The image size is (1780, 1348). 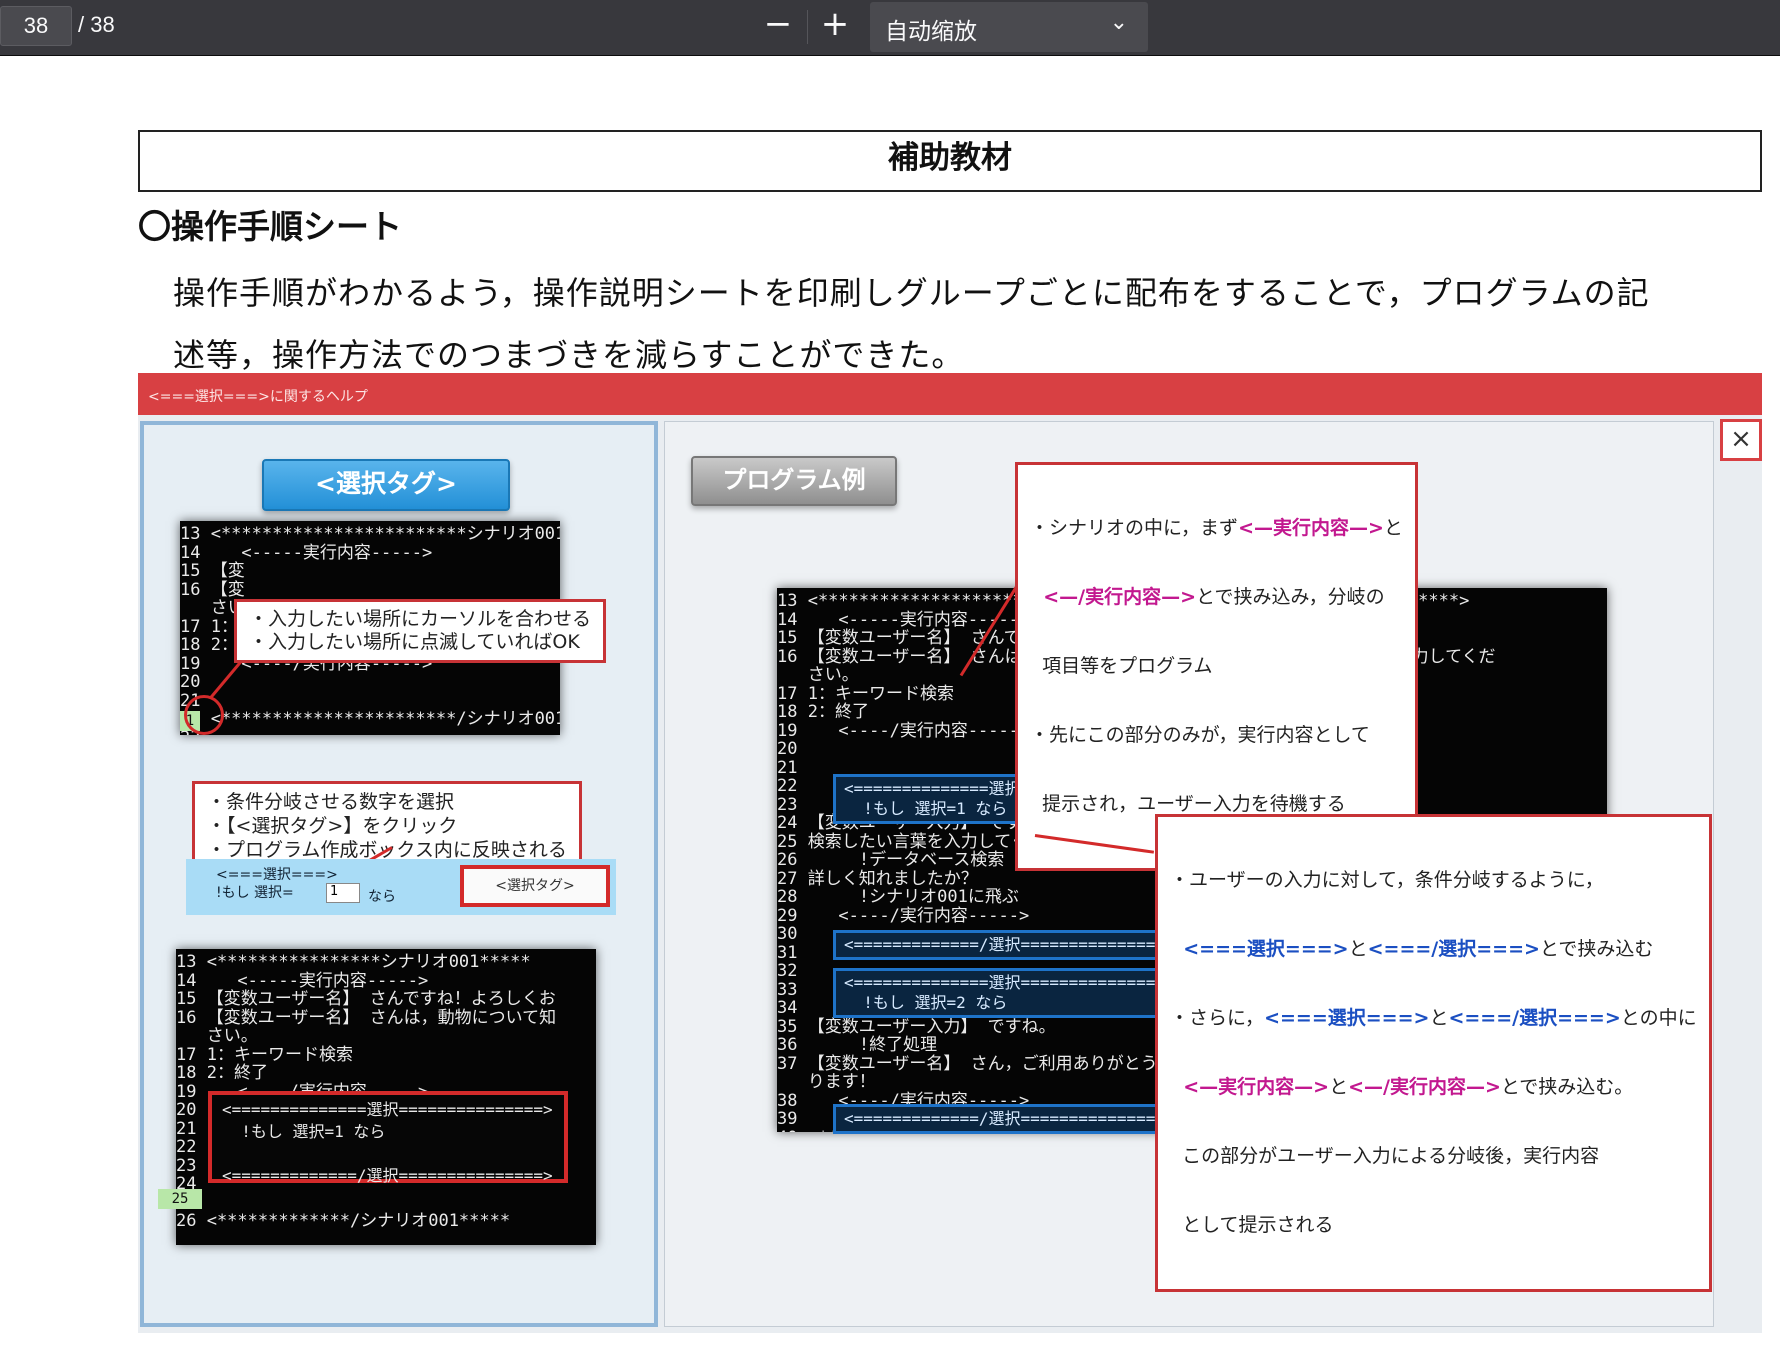 What do you see at coordinates (1385, 1156) in the screenshot?
I see `callout-branch-line-5: この部分がユーザー入力による分岐後，実行内容` at bounding box center [1385, 1156].